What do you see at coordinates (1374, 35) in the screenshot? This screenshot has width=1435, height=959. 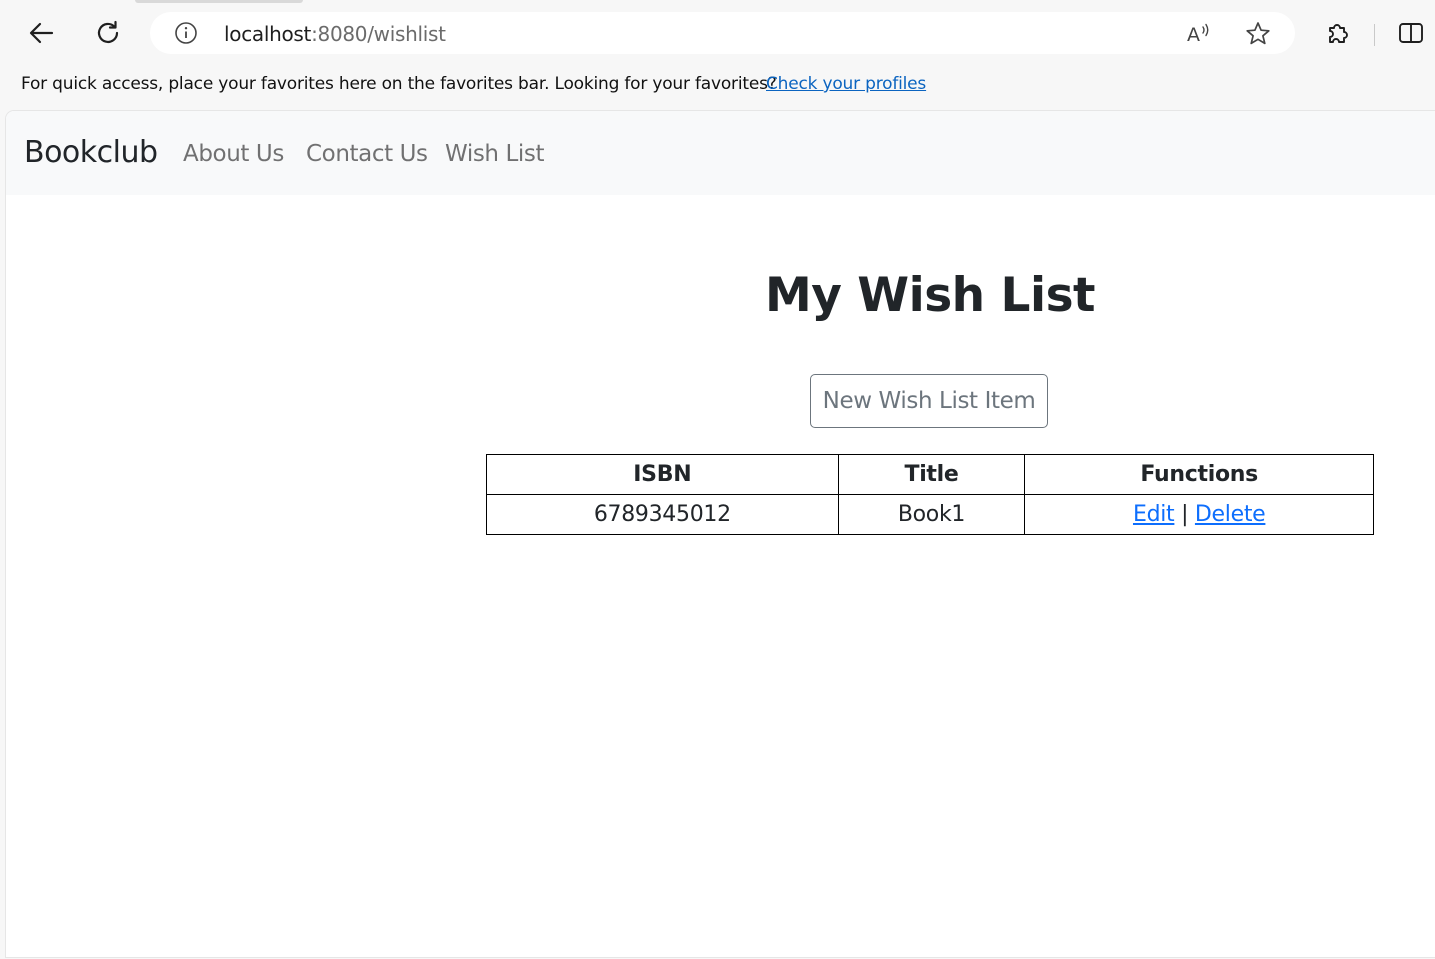 I see `toolbar-separator` at bounding box center [1374, 35].